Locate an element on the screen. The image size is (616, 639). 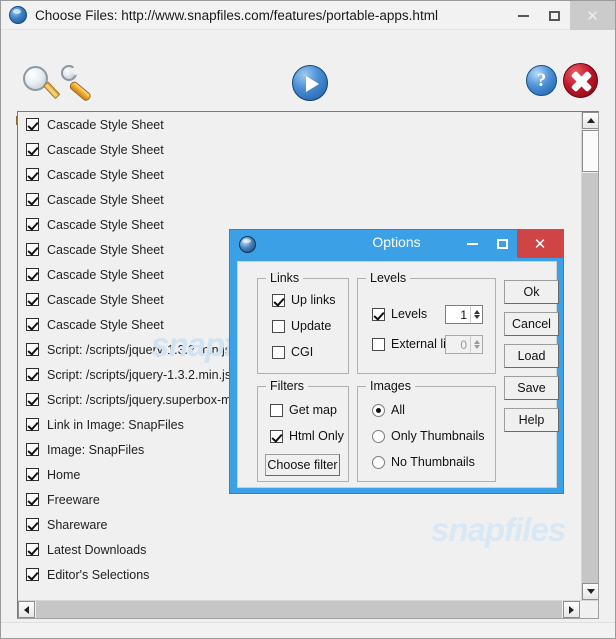
checkbox-html-only: Html Only is located at coordinates (307, 436).